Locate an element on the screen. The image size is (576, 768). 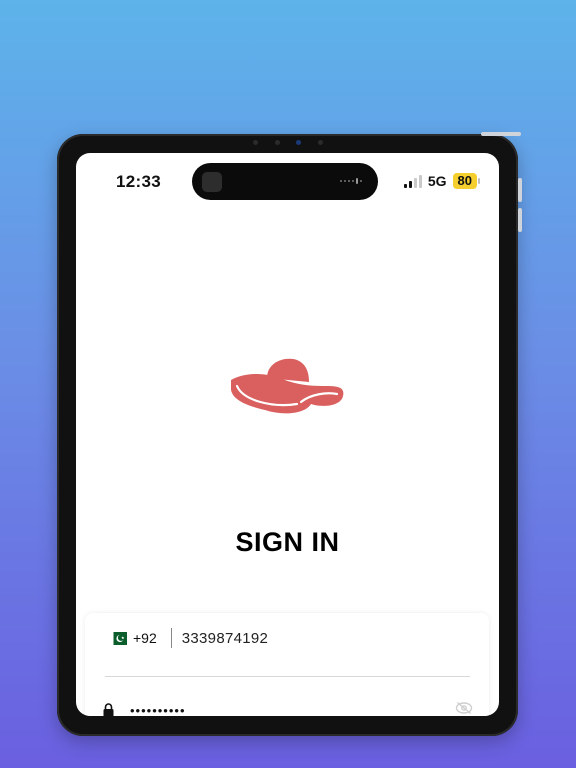
phone-field: +92 is located at coordinates (289, 638).